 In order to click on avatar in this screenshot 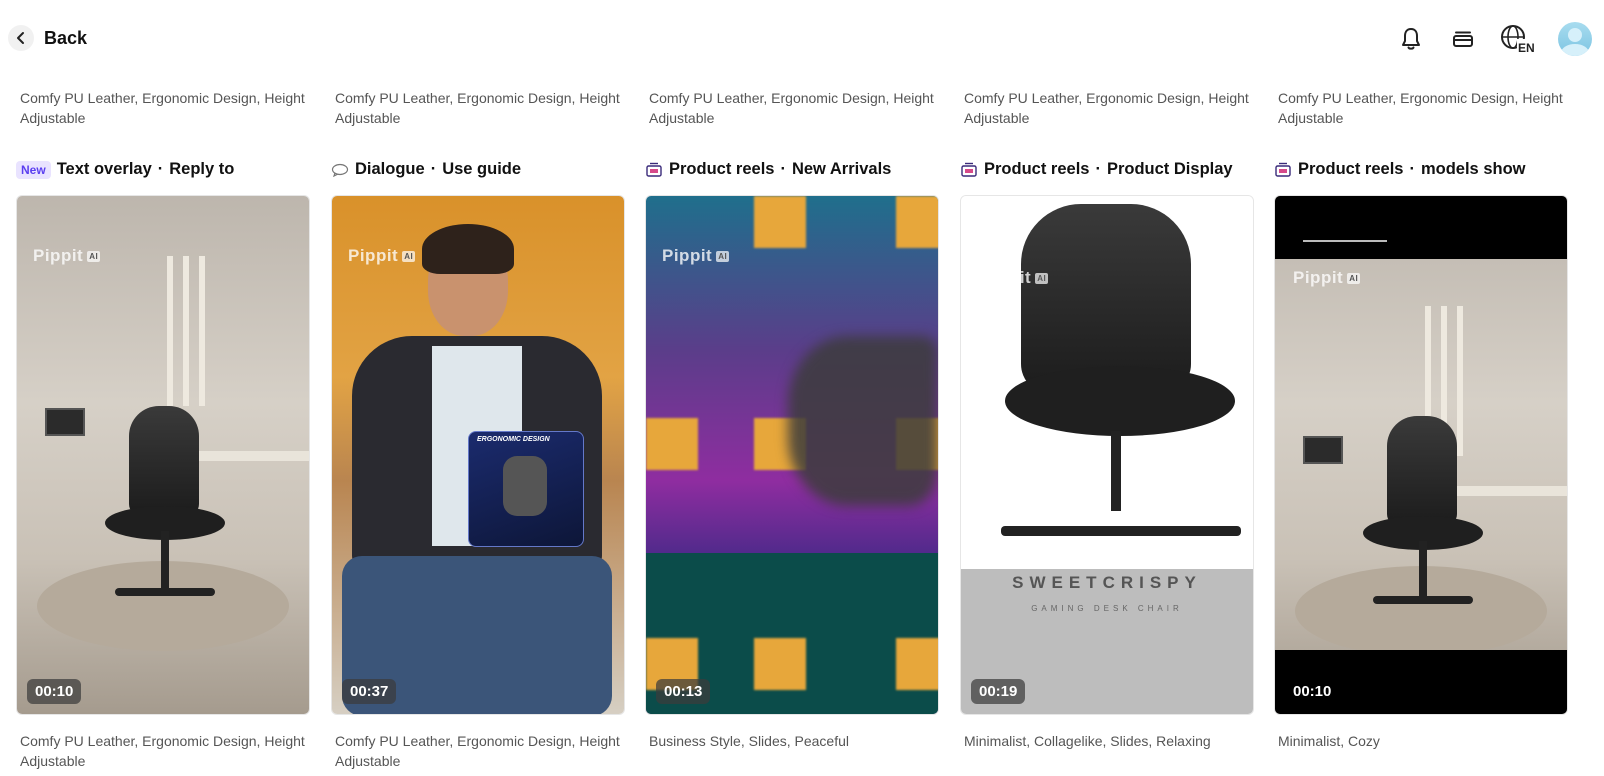, I will do `click(1575, 39)`.